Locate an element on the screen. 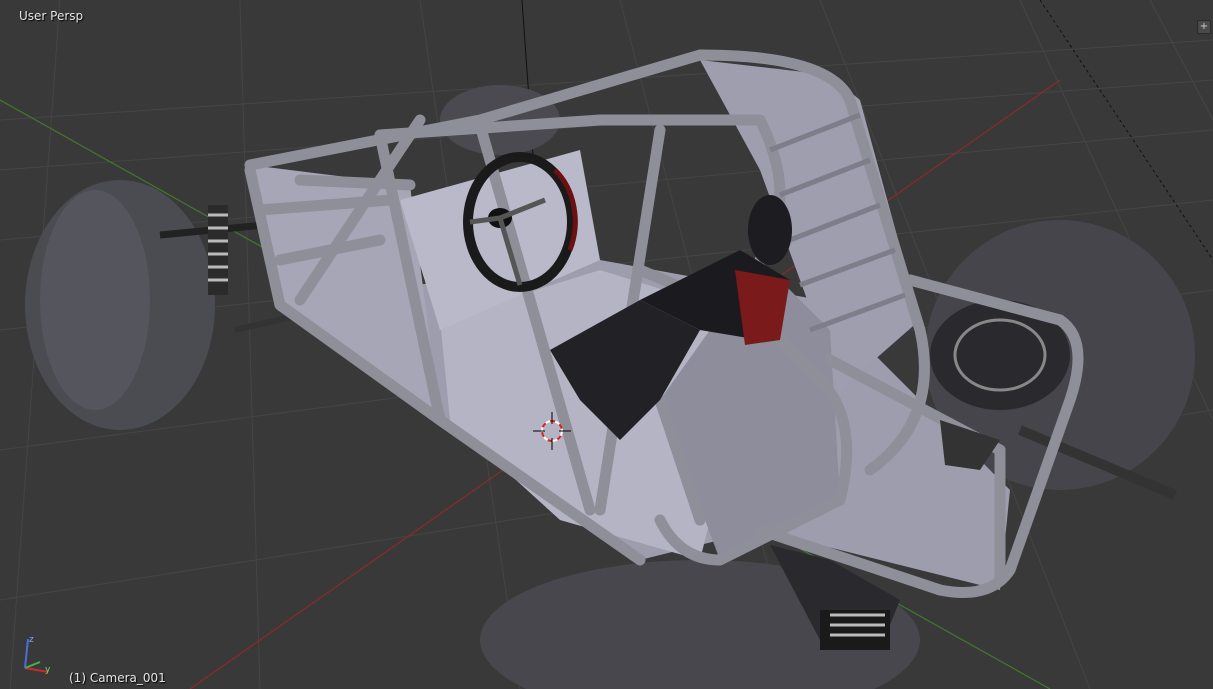  axis-gizmo-icon: z y is located at coordinates (37, 655).